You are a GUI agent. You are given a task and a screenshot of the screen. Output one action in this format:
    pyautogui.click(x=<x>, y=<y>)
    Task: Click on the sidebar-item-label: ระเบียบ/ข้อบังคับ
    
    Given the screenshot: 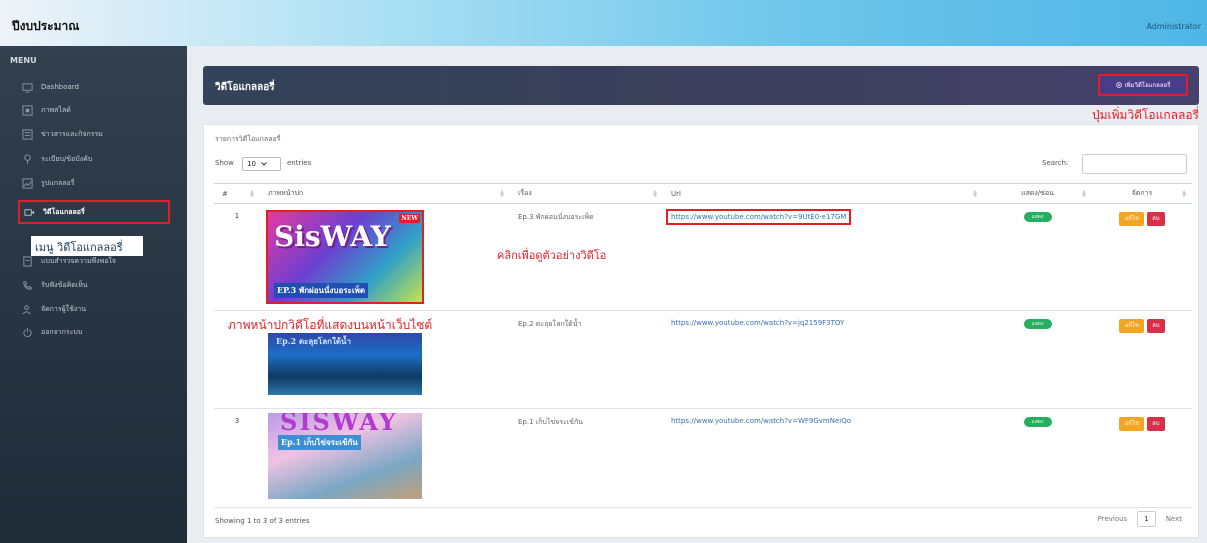 What is the action you would take?
    pyautogui.click(x=67, y=158)
    